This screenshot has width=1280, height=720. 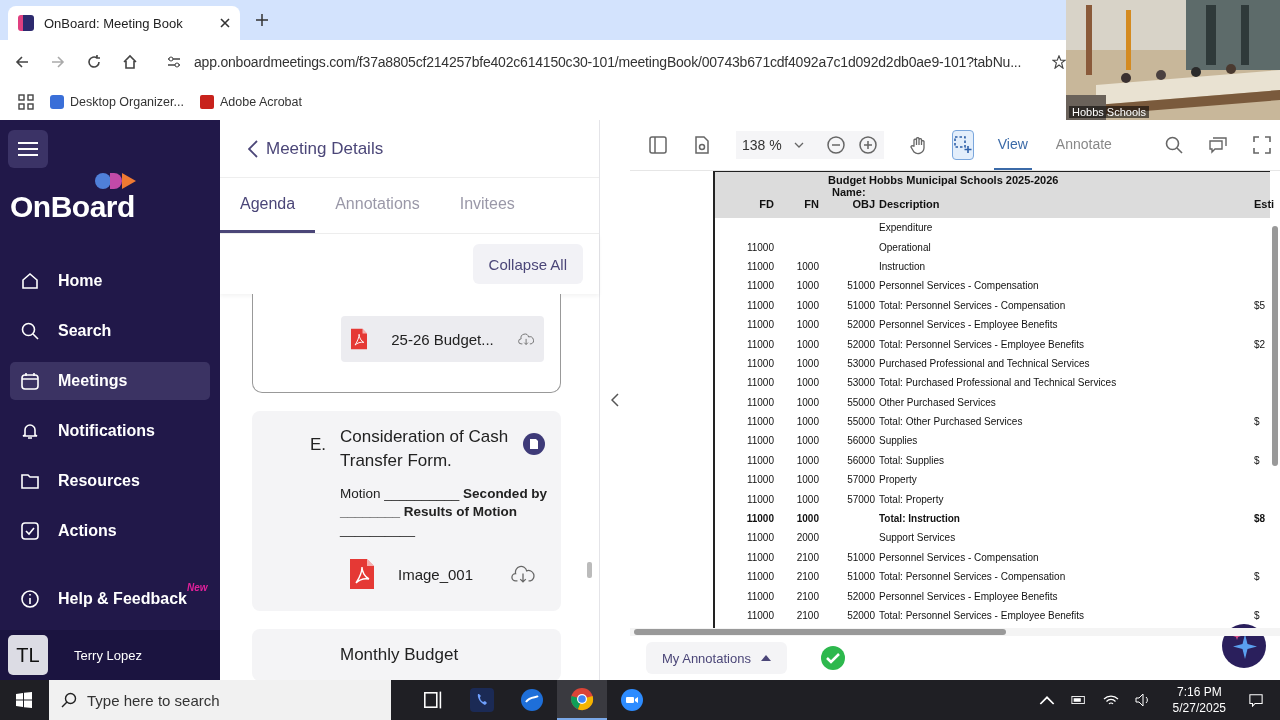 I want to click on wifi-icon, so click(x=1110, y=700).